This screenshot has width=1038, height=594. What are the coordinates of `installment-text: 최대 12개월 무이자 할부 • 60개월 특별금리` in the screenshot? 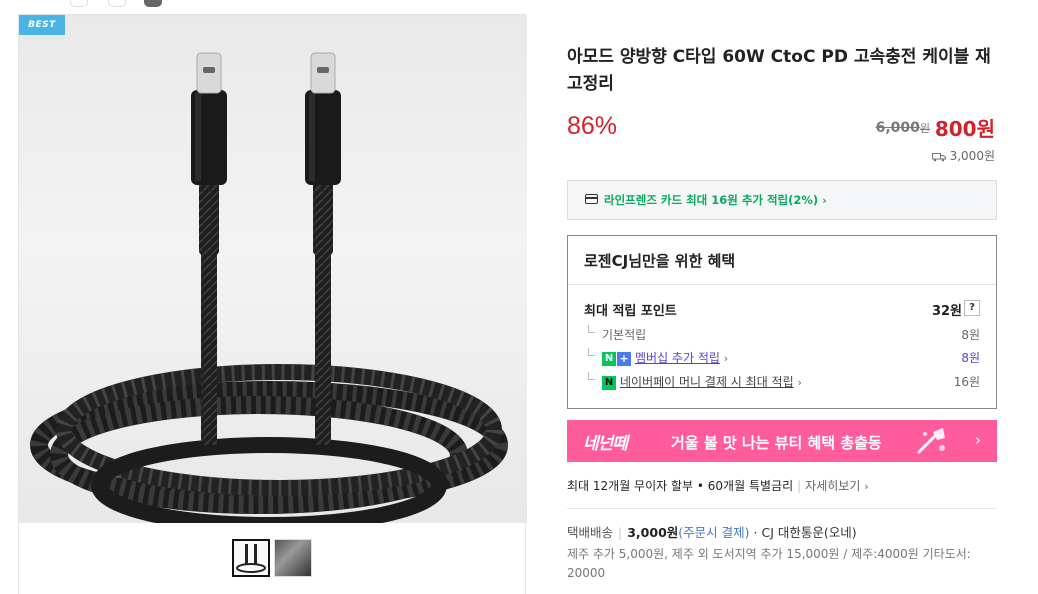 It's located at (680, 486).